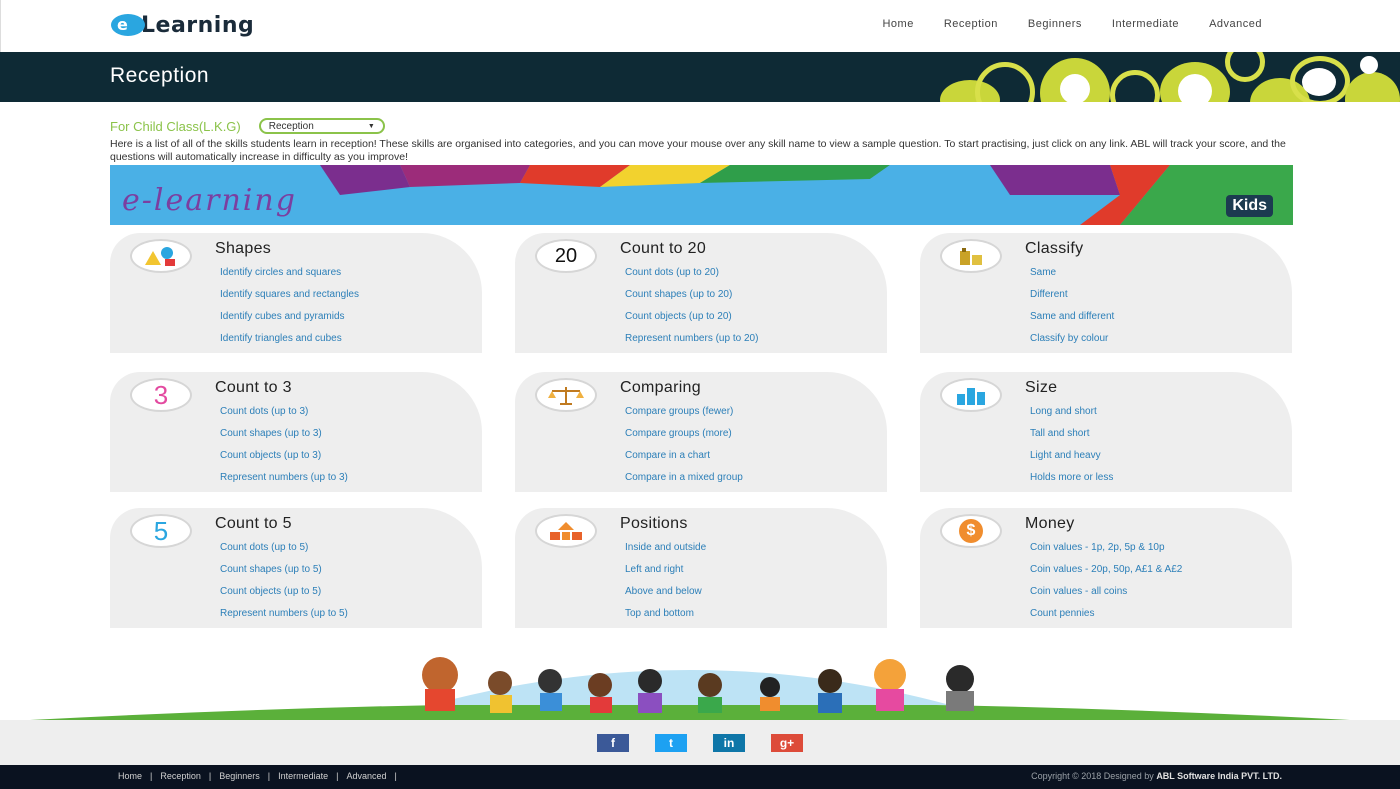 The height and width of the screenshot is (789, 1400). I want to click on page-banner: Reception, so click(700, 77).